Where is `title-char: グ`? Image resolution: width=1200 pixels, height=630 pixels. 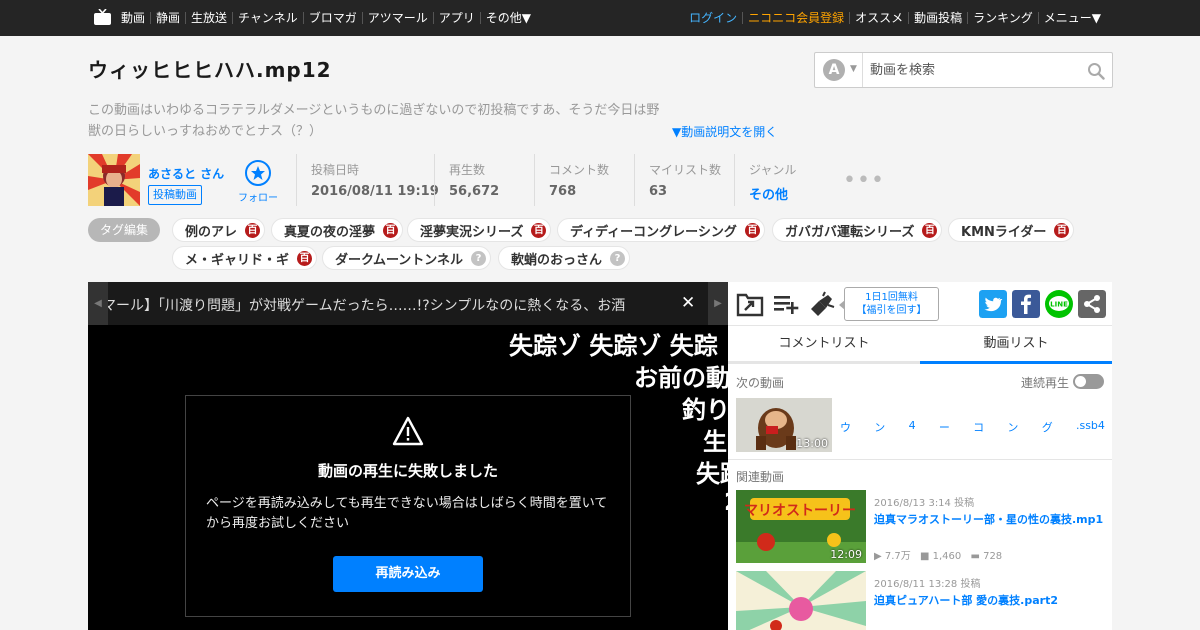
title-char: グ is located at coordinates (1047, 427).